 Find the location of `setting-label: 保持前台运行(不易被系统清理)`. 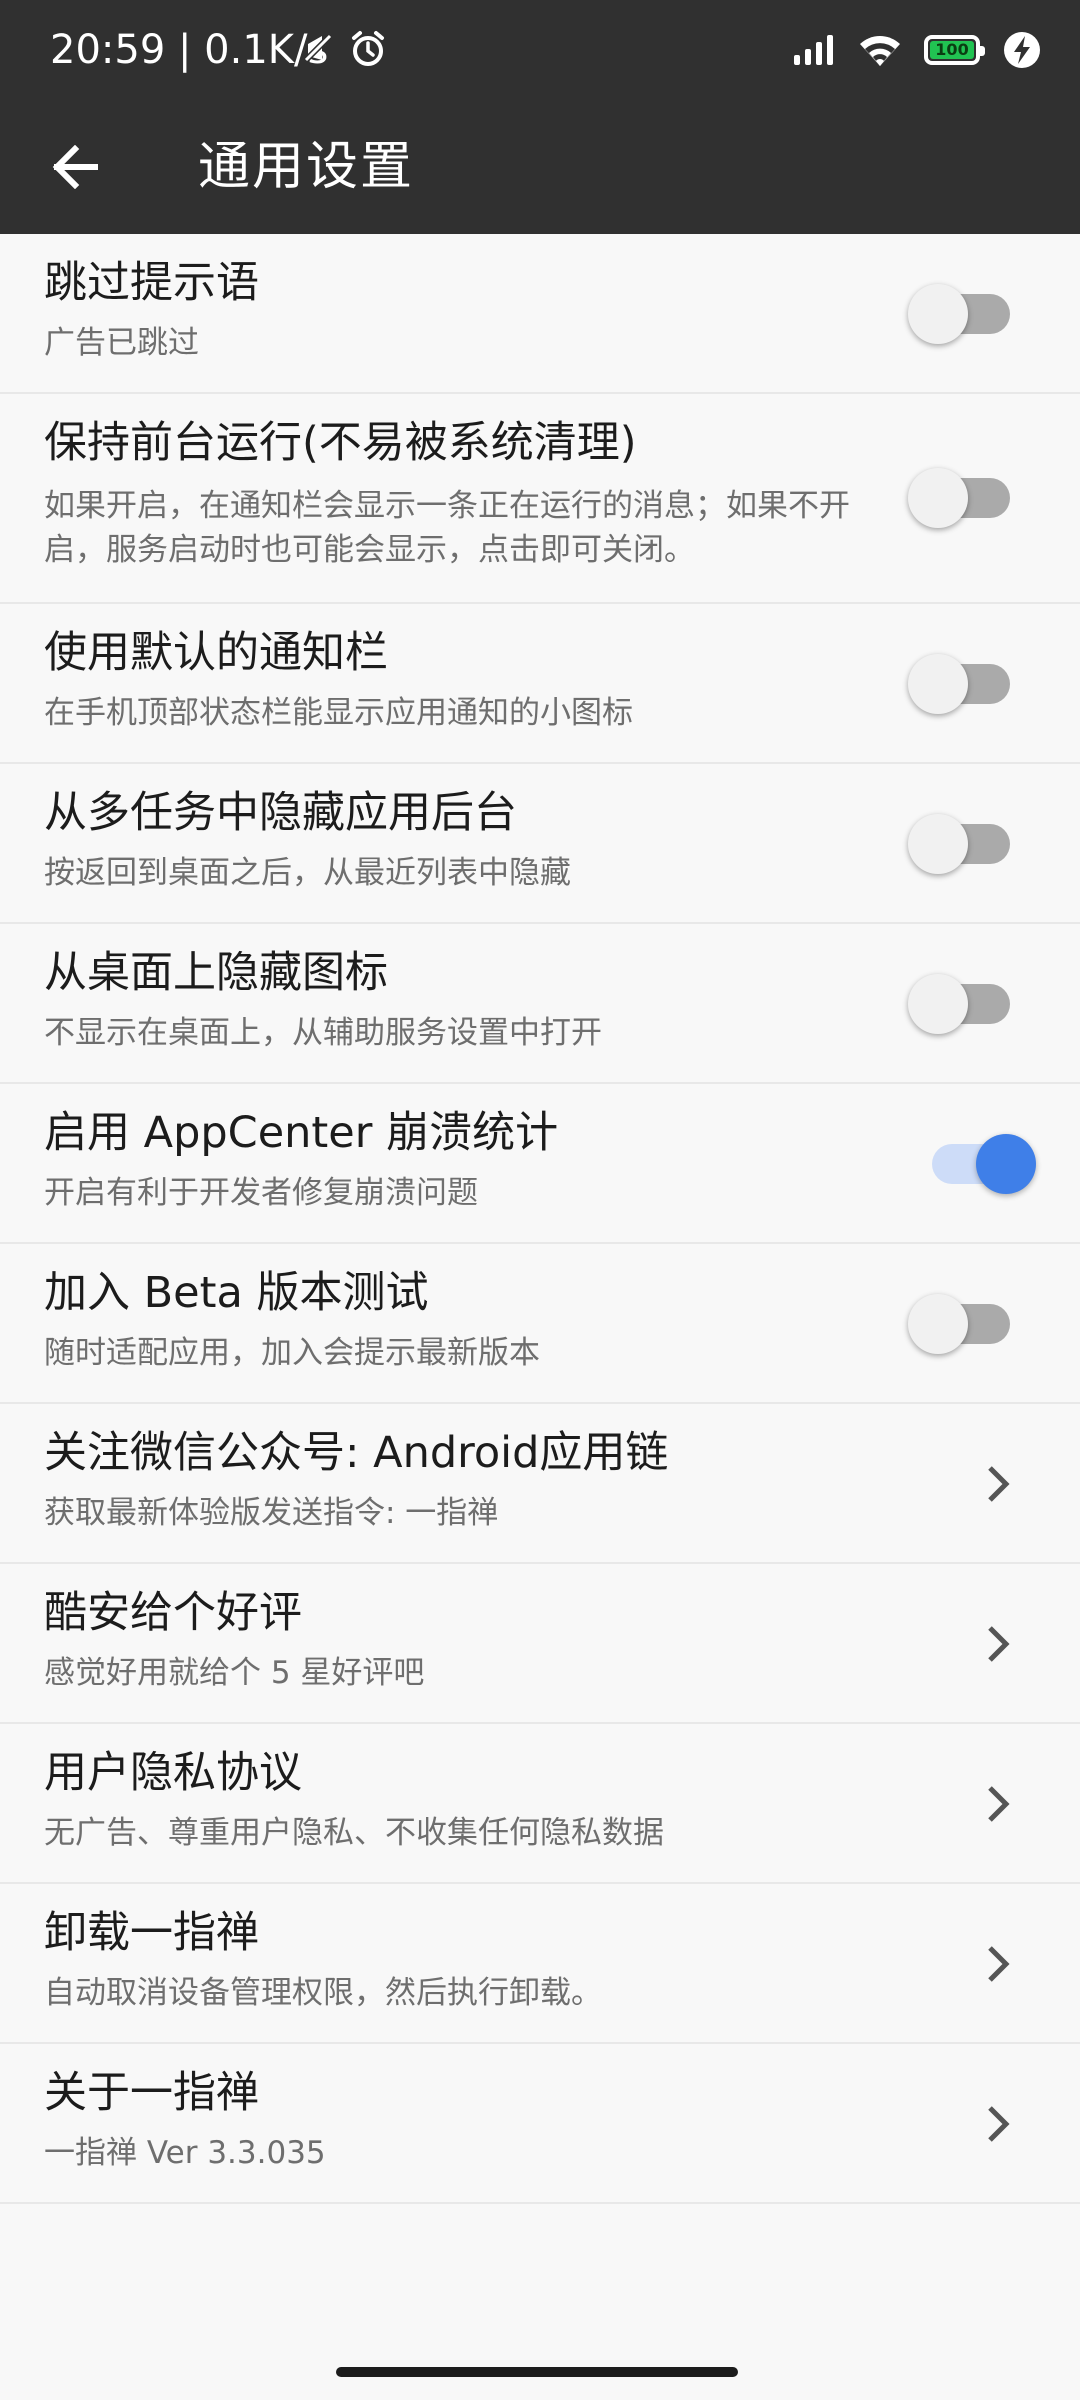

setting-label: 保持前台运行(不易被系统清理) is located at coordinates (340, 443).